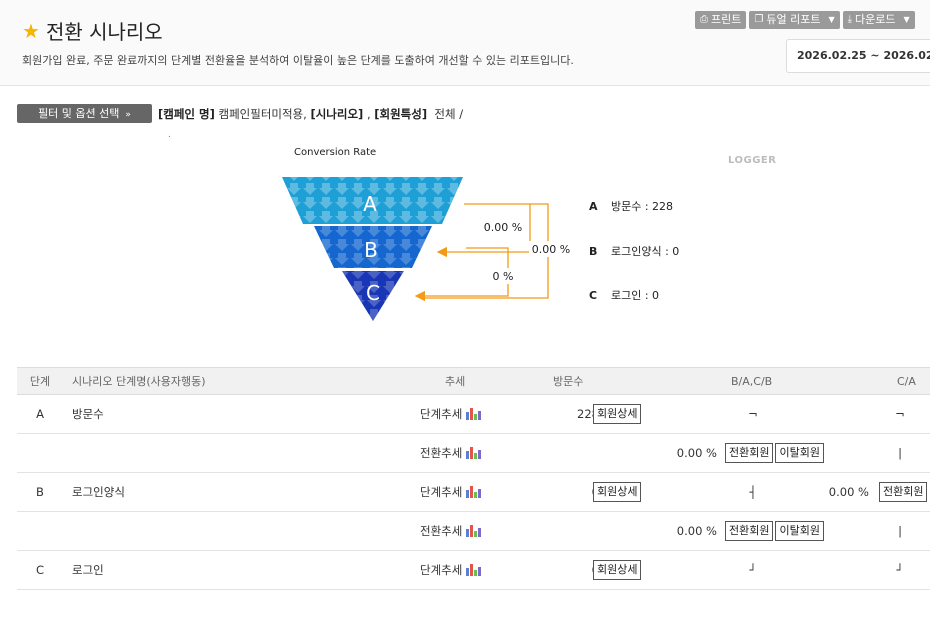  What do you see at coordinates (878, 20) in the screenshot?
I see `download-button: ⤓ 다운로드 ▼` at bounding box center [878, 20].